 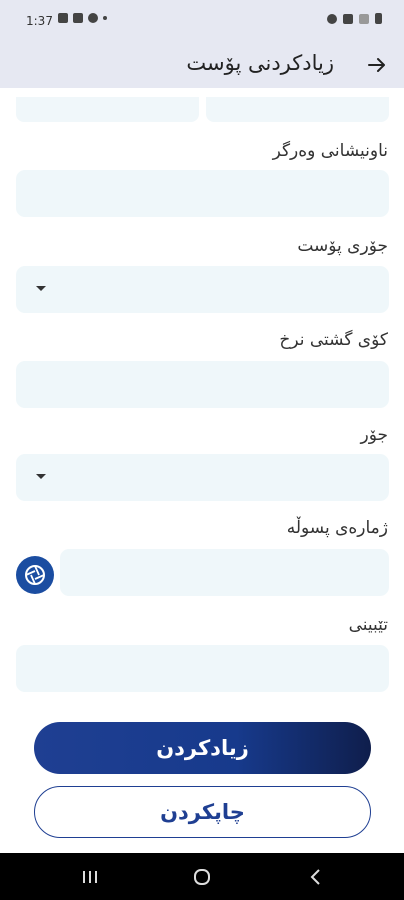 I want to click on home-button, so click(x=202, y=877).